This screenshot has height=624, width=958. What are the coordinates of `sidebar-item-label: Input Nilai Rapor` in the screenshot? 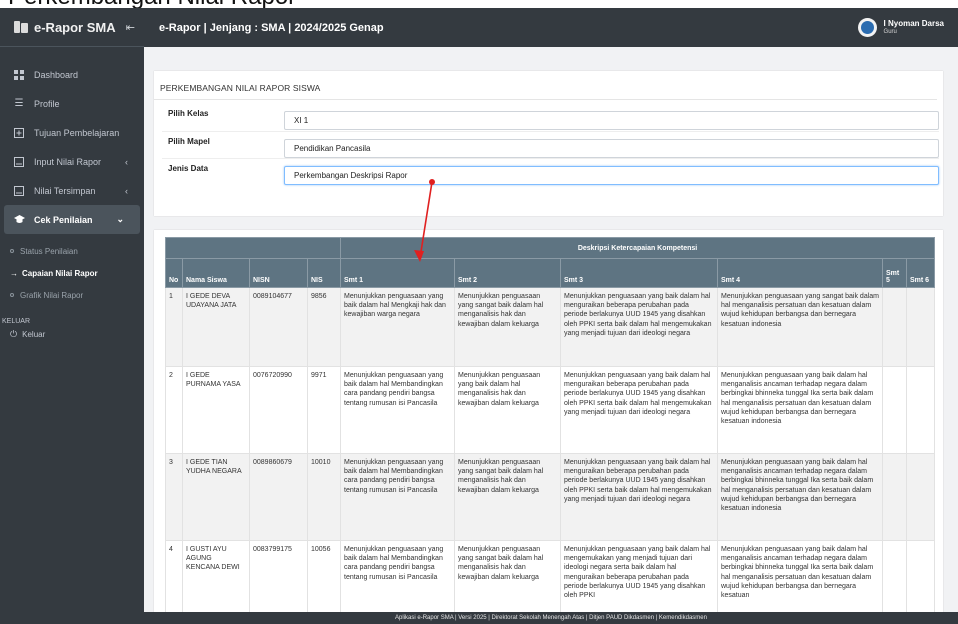 It's located at (68, 161).